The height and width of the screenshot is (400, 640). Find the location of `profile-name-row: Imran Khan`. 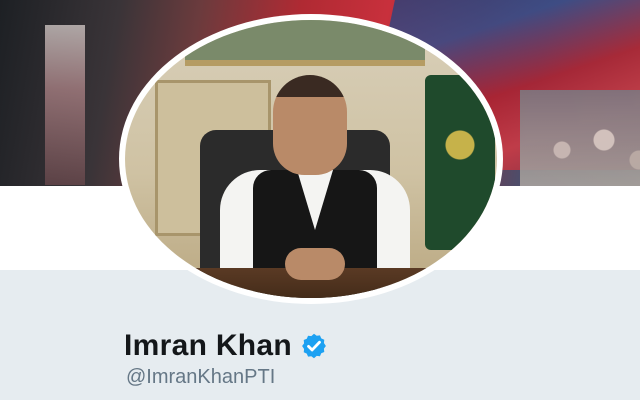

profile-name-row: Imran Khan is located at coordinates (226, 346).